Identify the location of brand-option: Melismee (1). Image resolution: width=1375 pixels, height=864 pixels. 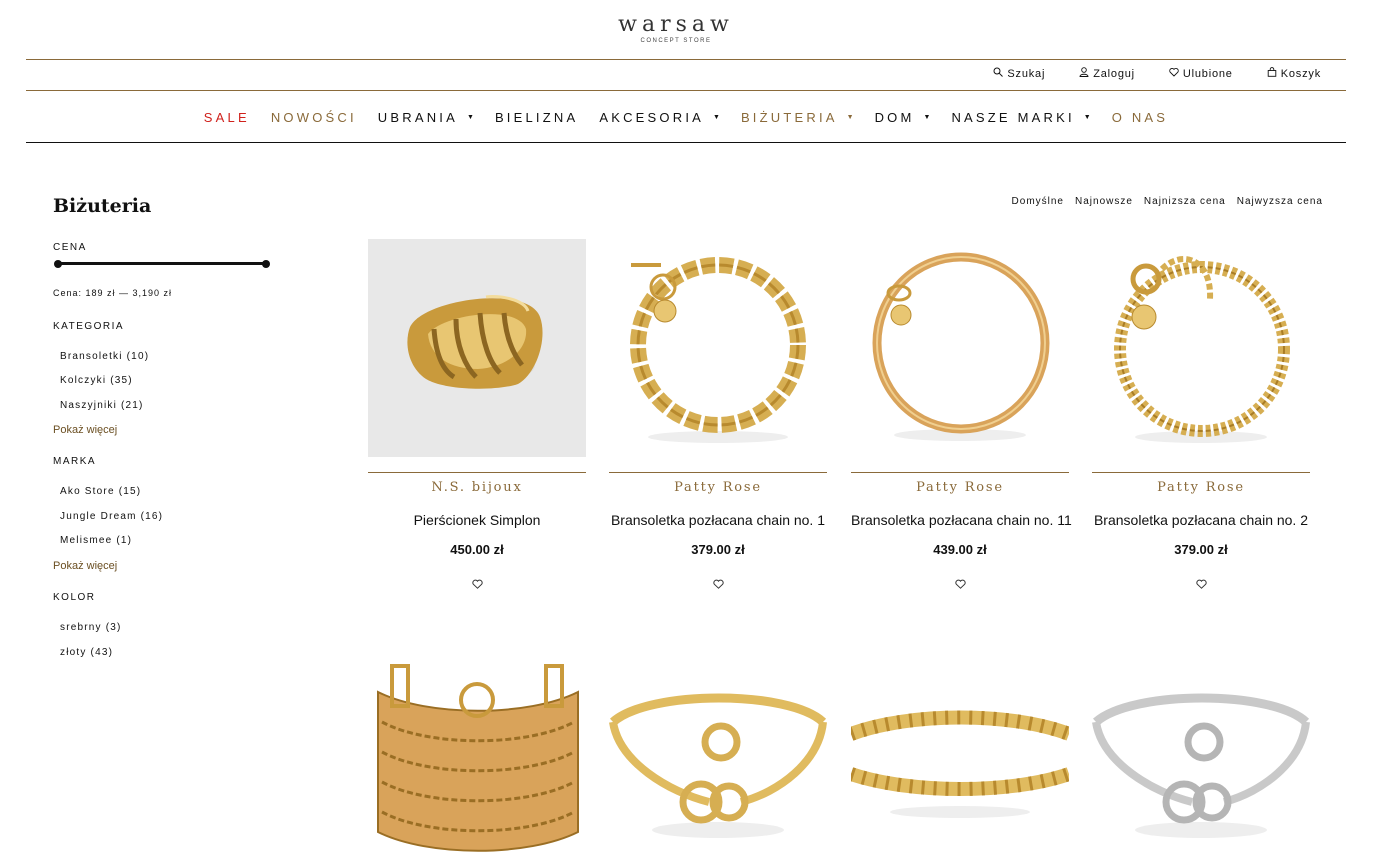
(96, 540).